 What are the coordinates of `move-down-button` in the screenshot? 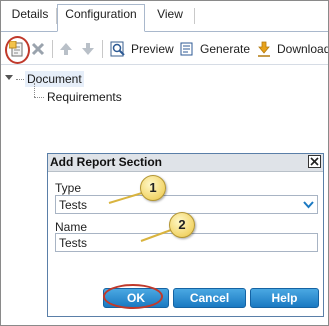 It's located at (88, 48).